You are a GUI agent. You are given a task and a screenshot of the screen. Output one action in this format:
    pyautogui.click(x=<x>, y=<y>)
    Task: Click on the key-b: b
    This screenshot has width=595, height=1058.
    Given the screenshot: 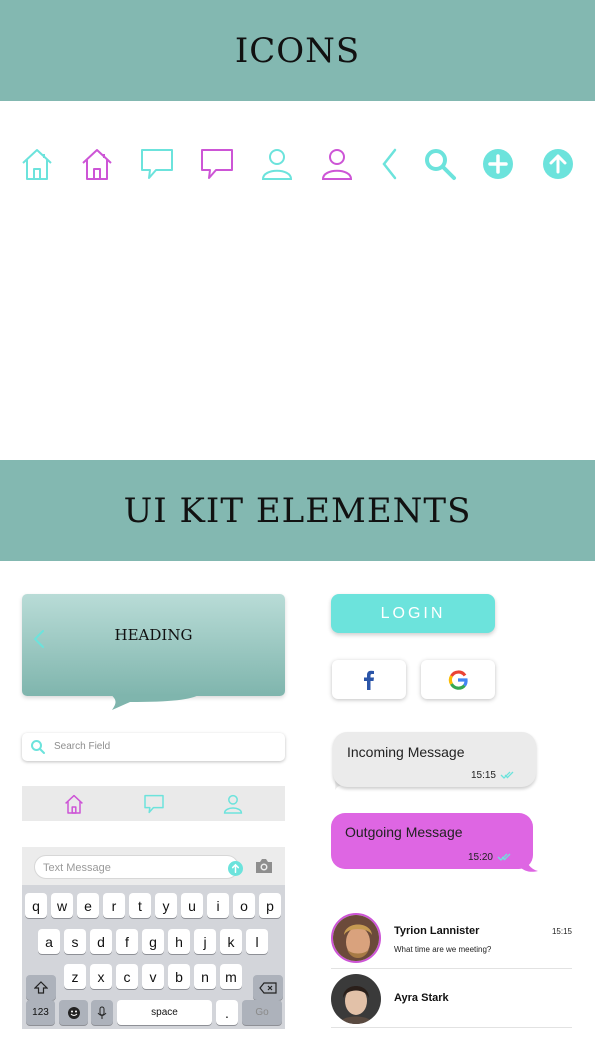 What is the action you would take?
    pyautogui.click(x=179, y=976)
    